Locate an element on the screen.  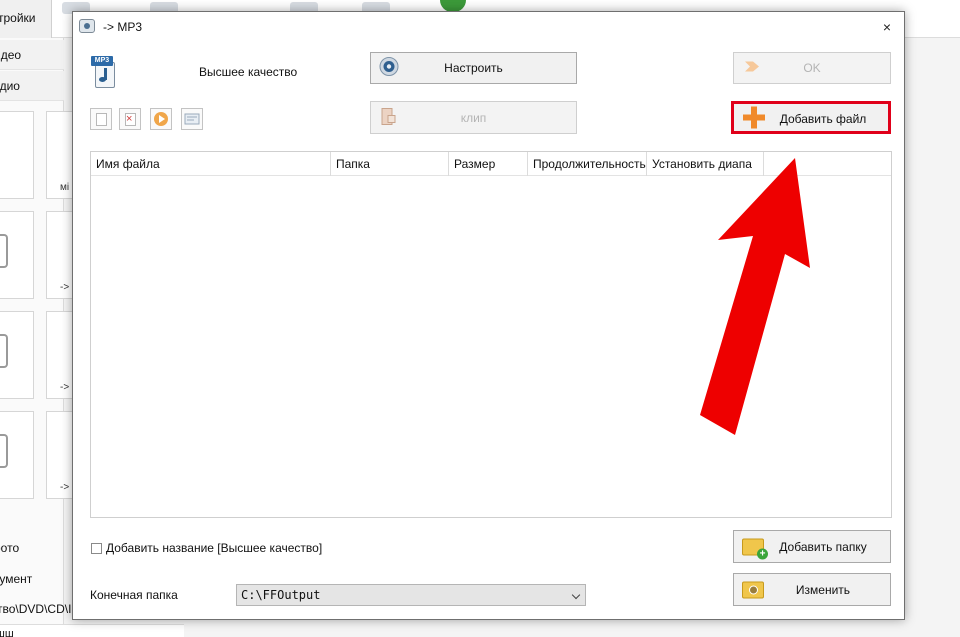
output-folder-select: C:\FFOutput is located at coordinates (411, 595).